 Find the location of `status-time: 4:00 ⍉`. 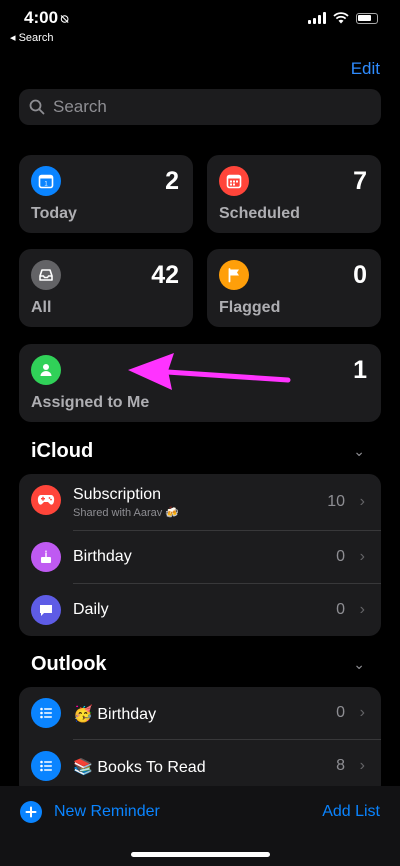

status-time: 4:00 ⍉ is located at coordinates (46, 17).